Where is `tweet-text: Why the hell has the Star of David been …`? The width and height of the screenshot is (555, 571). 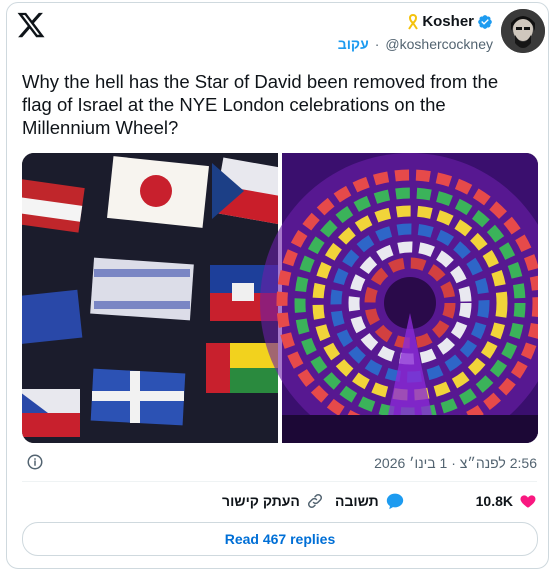 tweet-text: Why the hell has the Star of David been … is located at coordinates (260, 104).